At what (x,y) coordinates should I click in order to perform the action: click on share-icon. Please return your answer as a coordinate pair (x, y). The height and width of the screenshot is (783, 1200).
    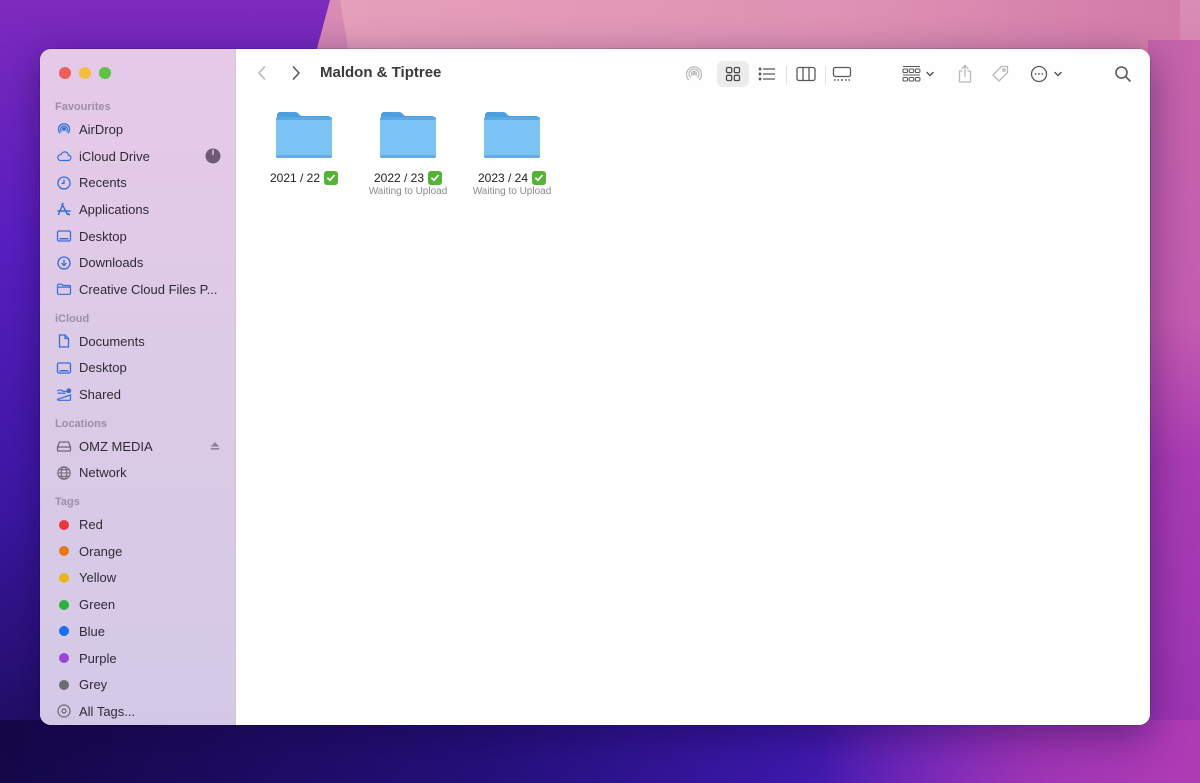
    Looking at the image, I should click on (965, 73).